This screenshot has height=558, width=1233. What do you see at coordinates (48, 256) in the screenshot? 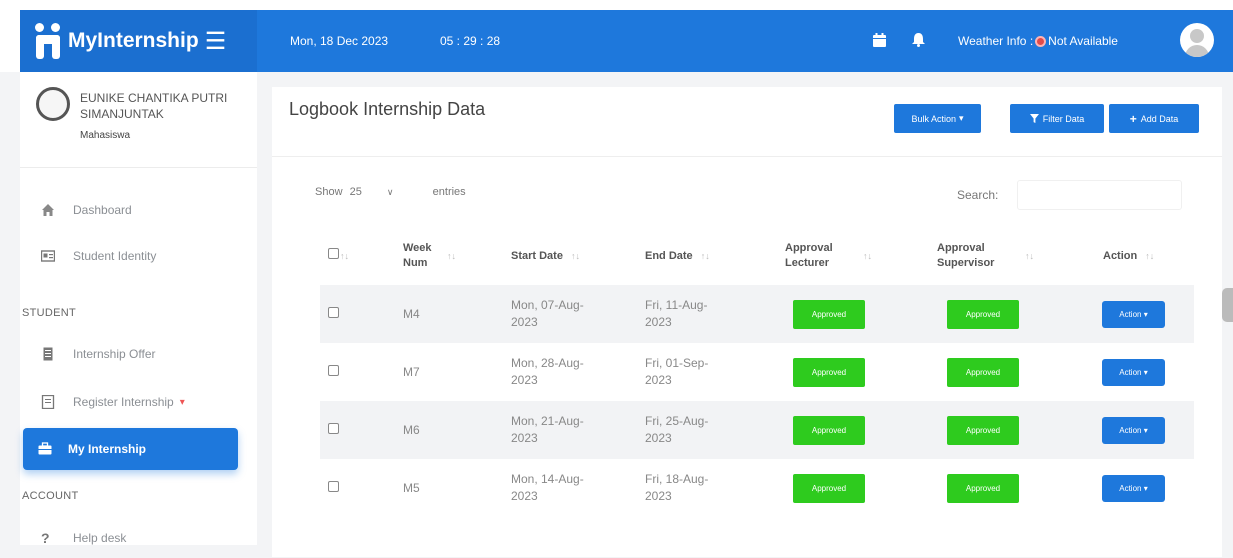
I see `id-card-icon` at bounding box center [48, 256].